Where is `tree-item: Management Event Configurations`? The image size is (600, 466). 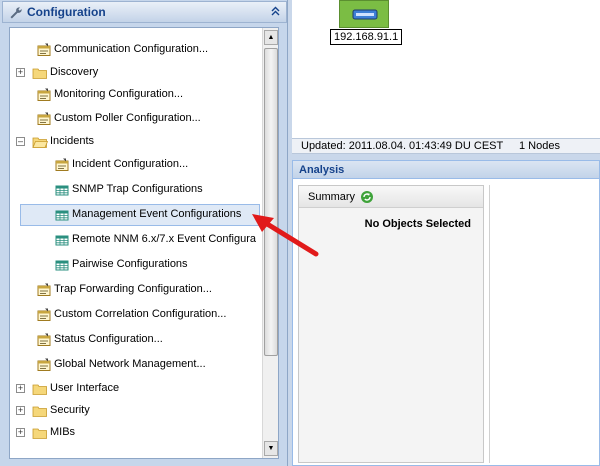 tree-item: Management Event Configurations is located at coordinates (135, 215).